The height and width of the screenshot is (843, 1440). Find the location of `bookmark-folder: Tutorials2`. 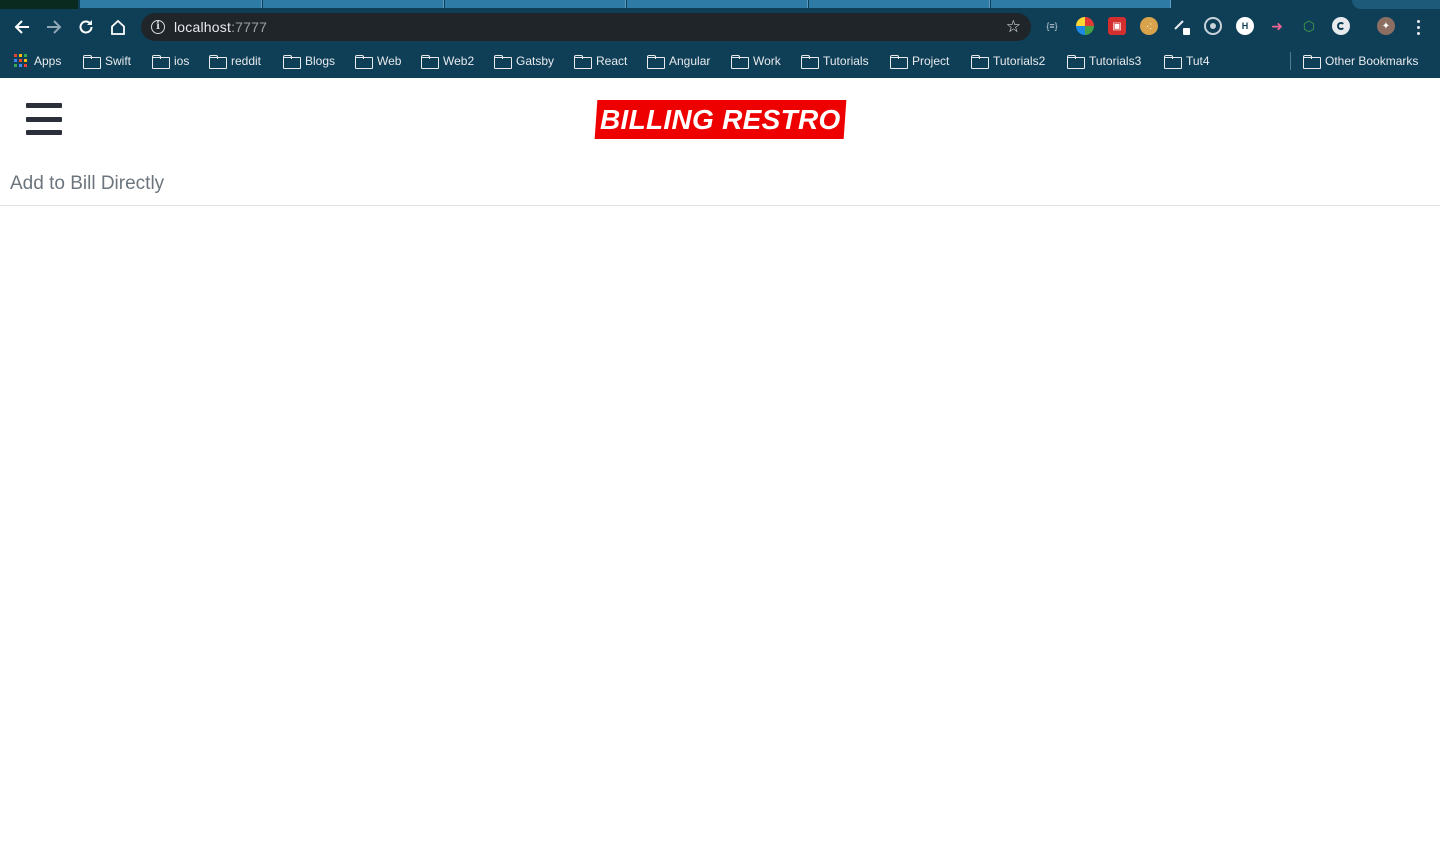

bookmark-folder: Tutorials2 is located at coordinates (1008, 61).